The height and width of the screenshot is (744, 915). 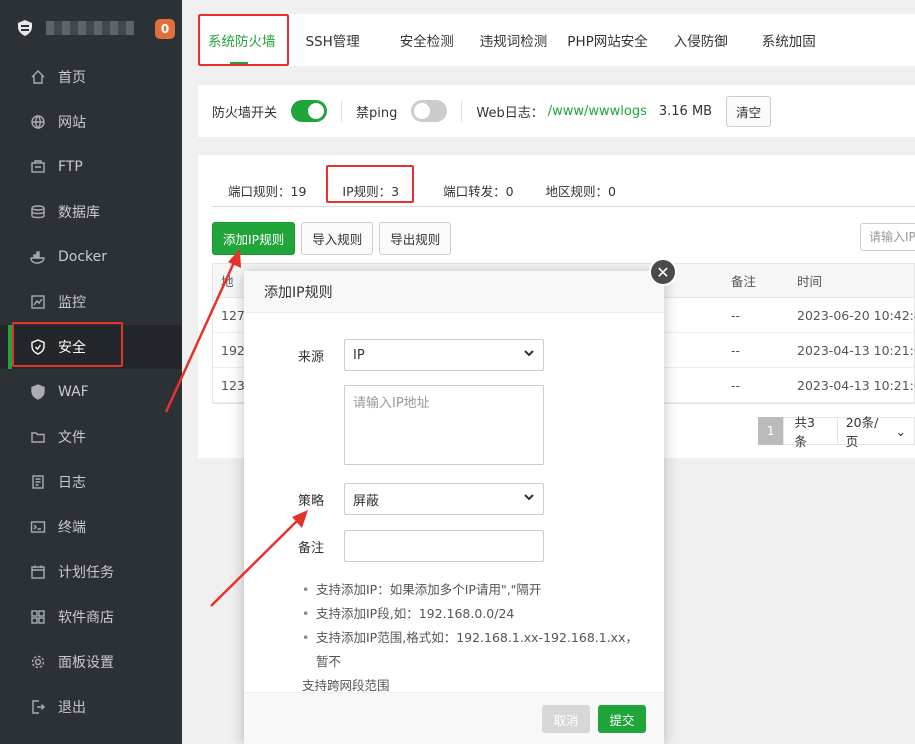 I want to click on tab-system-firewall: 系统防火墙, so click(x=242, y=40).